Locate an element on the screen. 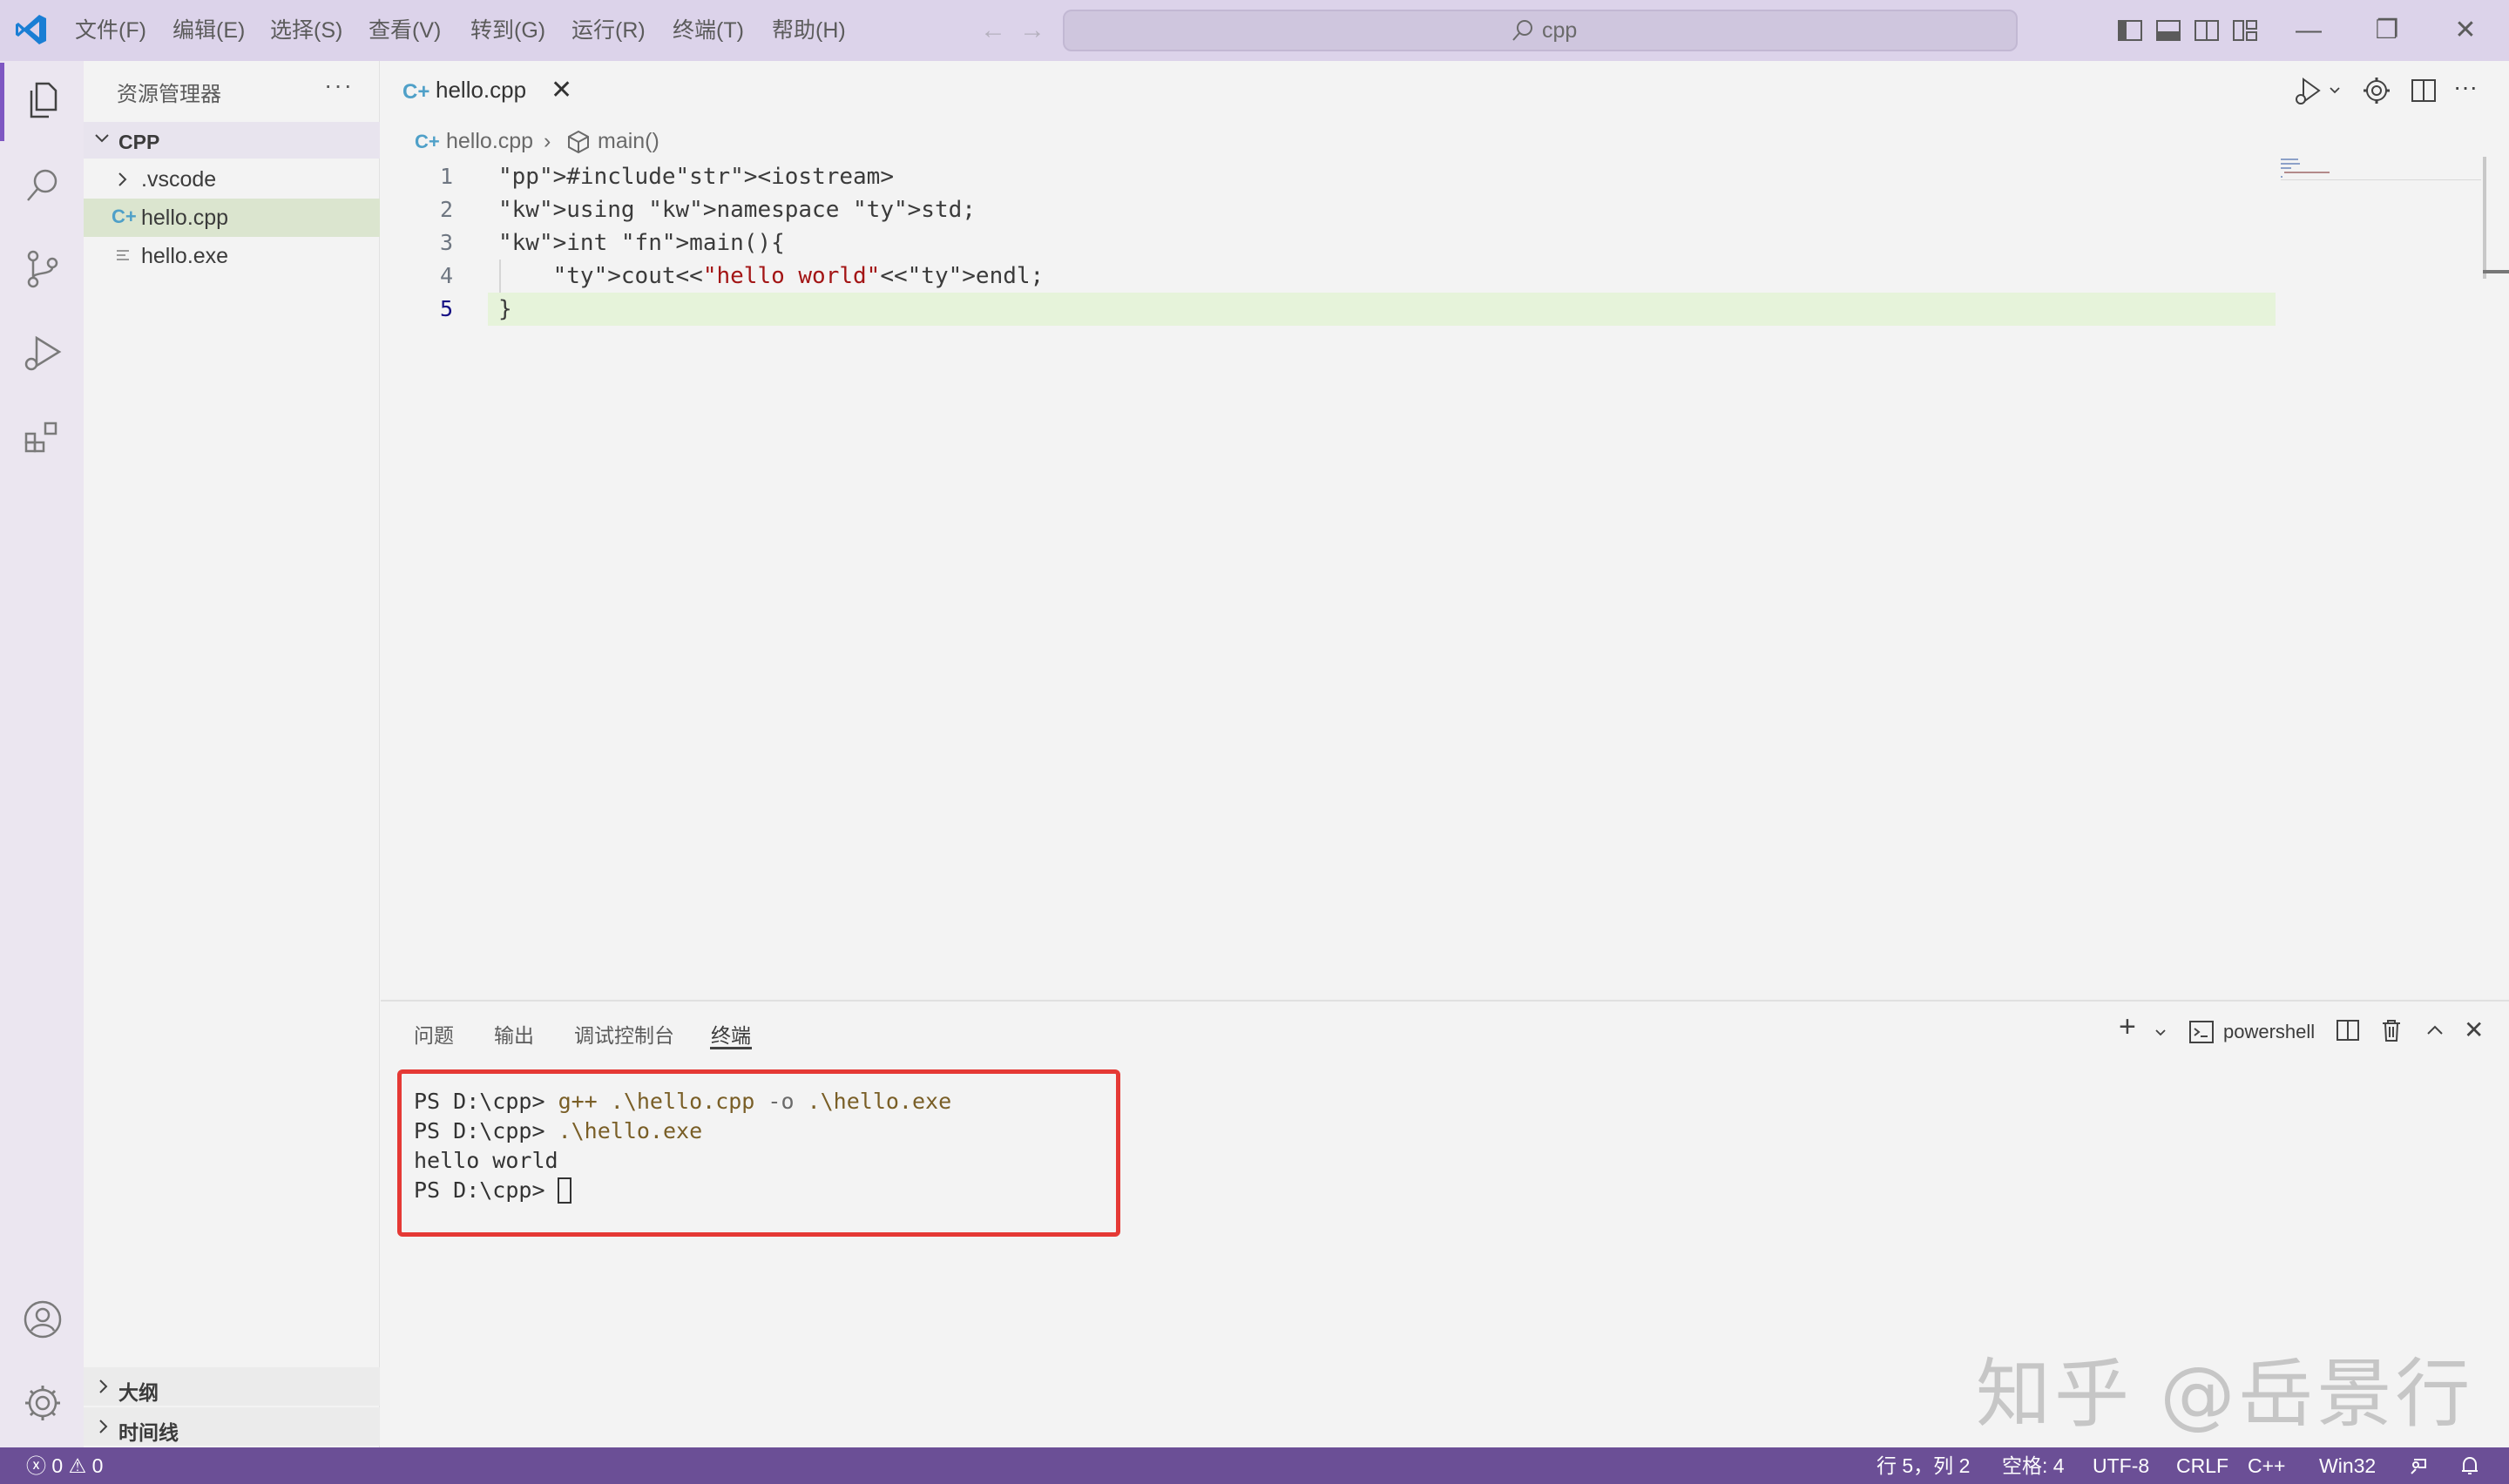  code-line: "pp">#include"str"><iostream> is located at coordinates (696, 177).